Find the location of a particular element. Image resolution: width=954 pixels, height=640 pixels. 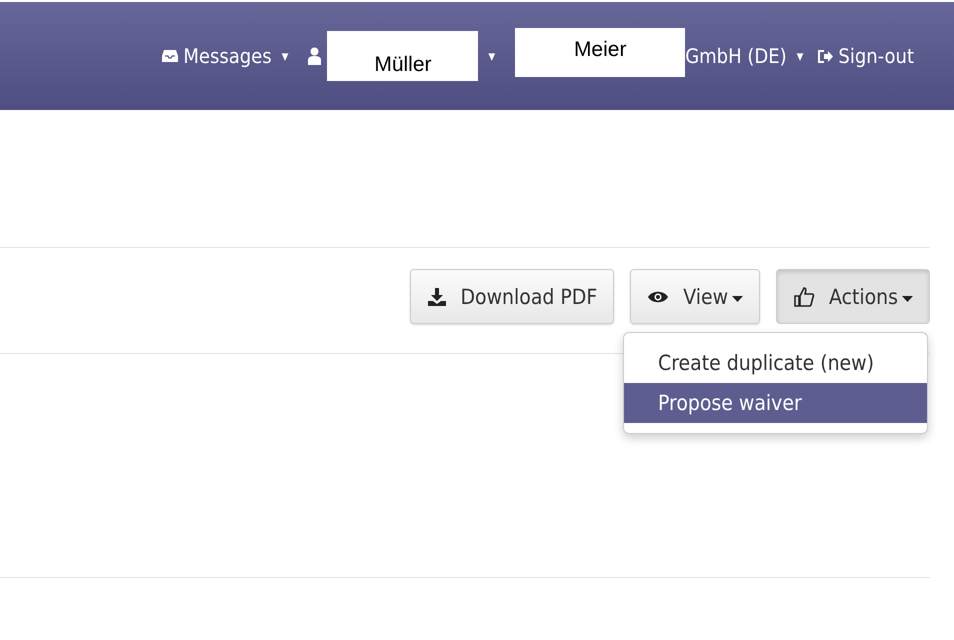

company-name-label: Meier is located at coordinates (600, 52).